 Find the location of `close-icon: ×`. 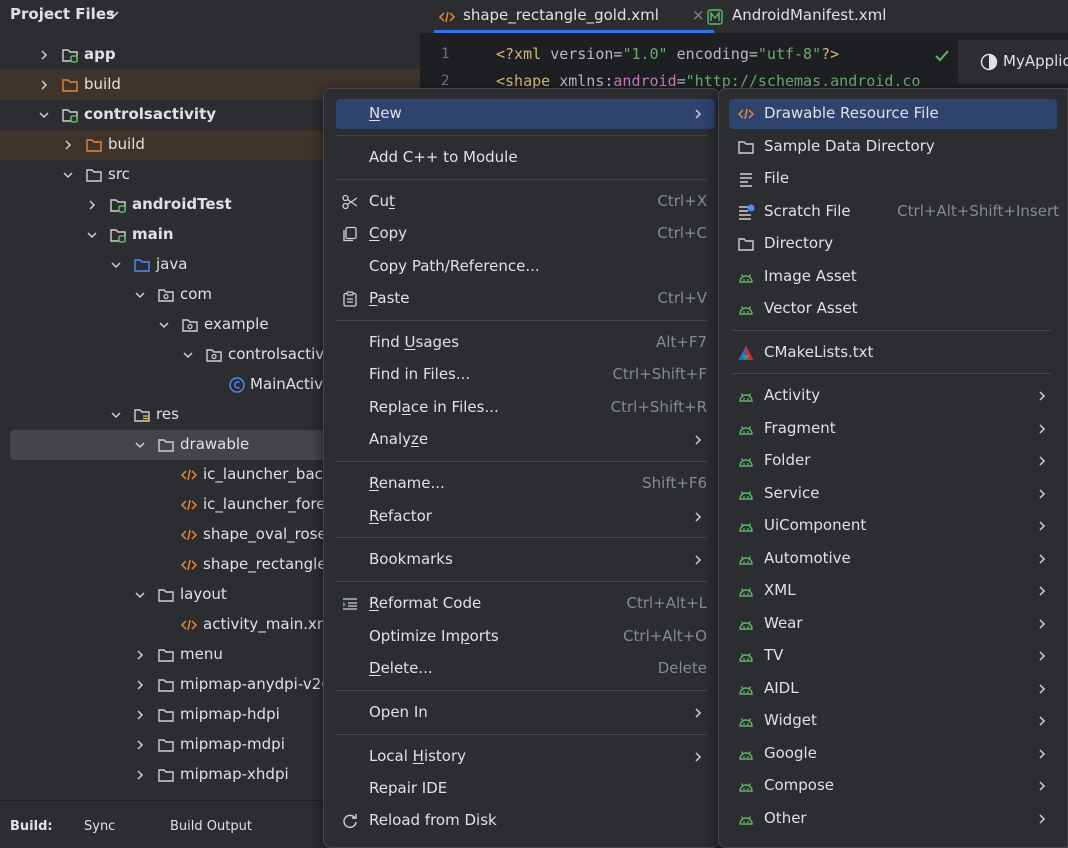

close-icon: × is located at coordinates (698, 15).